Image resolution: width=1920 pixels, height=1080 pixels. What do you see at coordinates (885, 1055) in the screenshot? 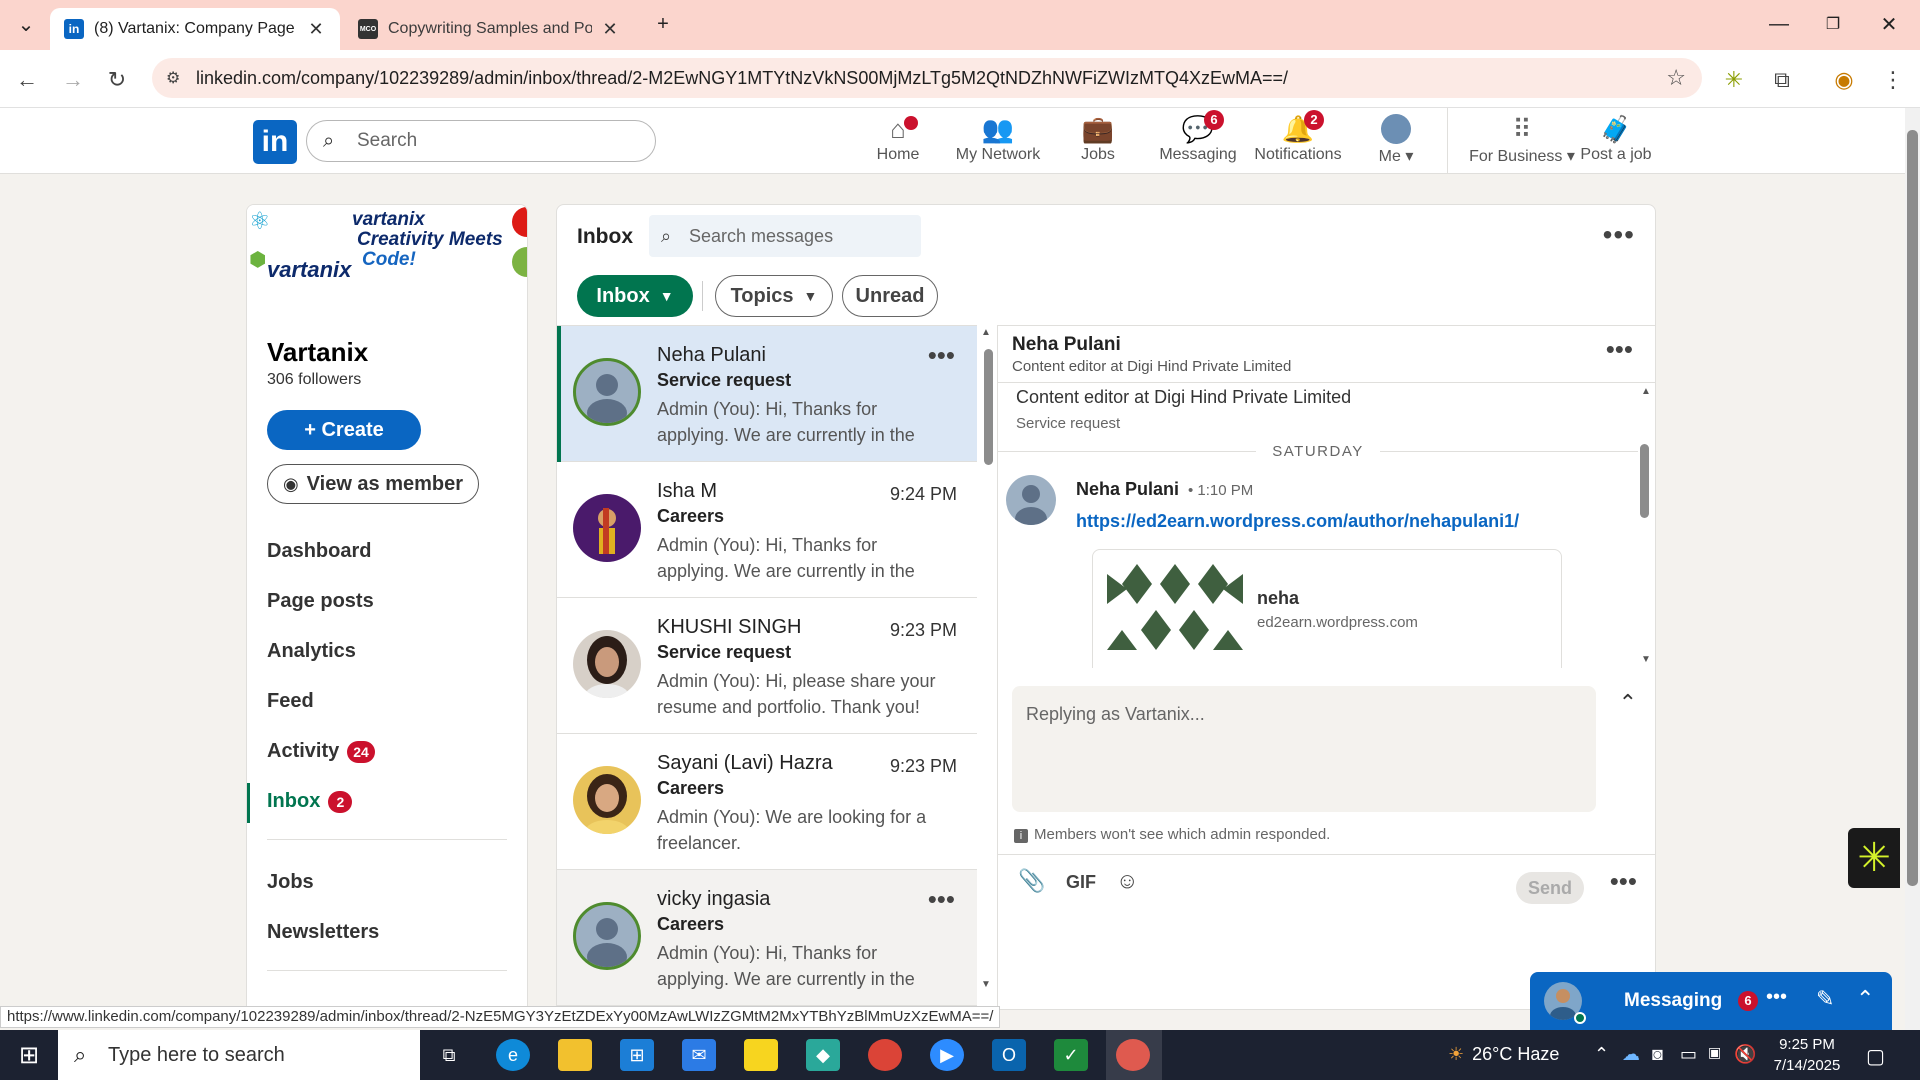
I see `chrome-icon` at bounding box center [885, 1055].